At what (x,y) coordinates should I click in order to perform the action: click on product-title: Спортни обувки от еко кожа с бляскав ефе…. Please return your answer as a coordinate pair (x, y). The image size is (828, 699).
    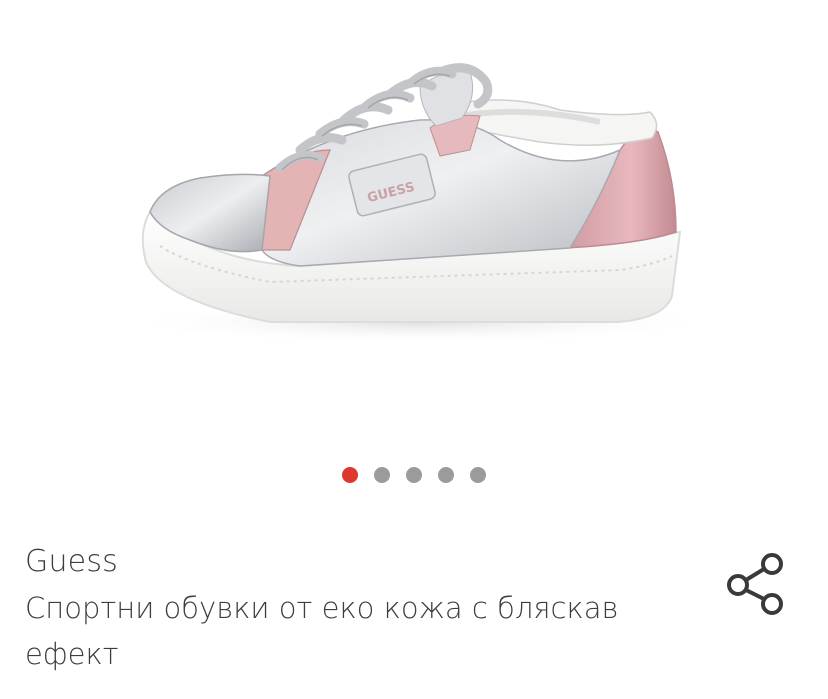
    Looking at the image, I should click on (322, 631).